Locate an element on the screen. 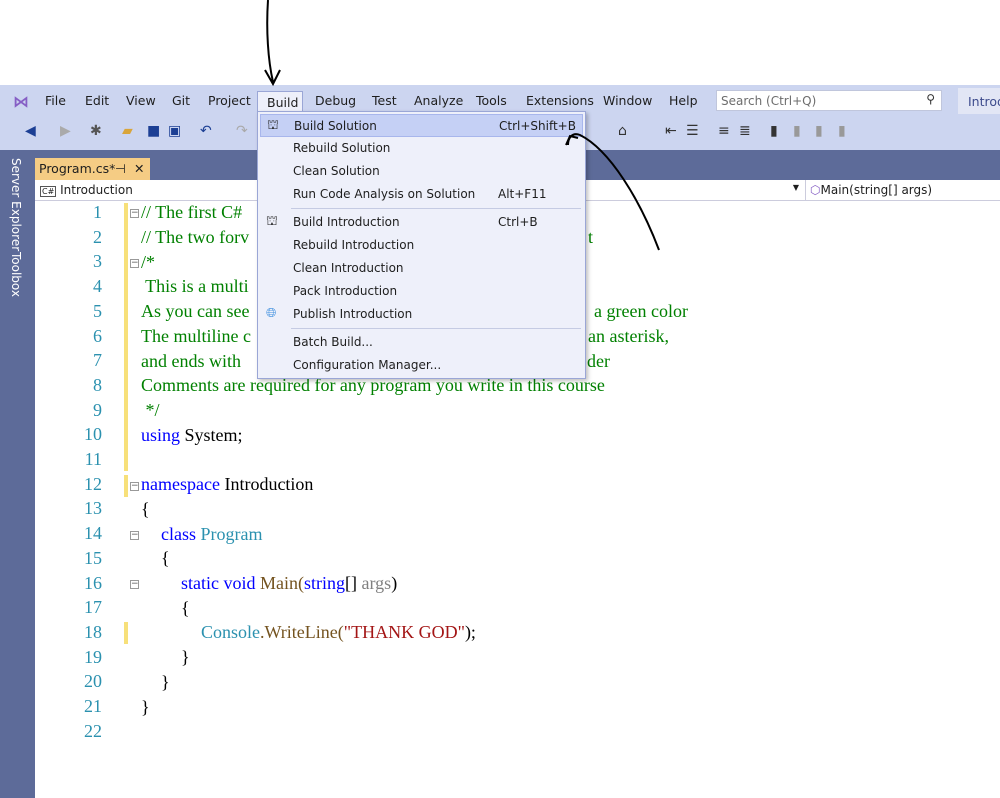 The width and height of the screenshot is (1000, 798). hand-drawn-arrow-to-build-solution is located at coordinates (612, 192).